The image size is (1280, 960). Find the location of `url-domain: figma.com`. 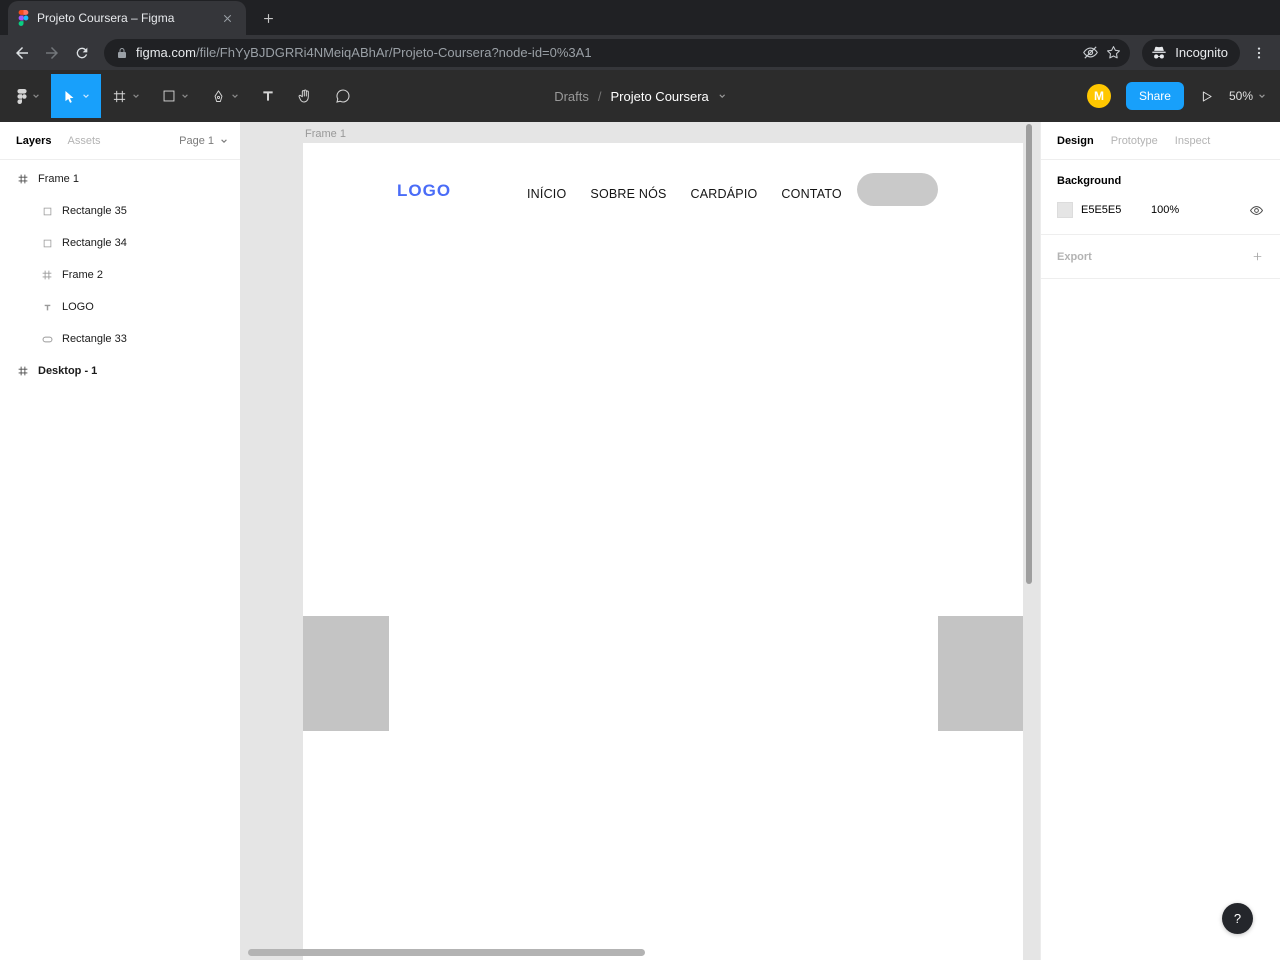

url-domain: figma.com is located at coordinates (166, 52).